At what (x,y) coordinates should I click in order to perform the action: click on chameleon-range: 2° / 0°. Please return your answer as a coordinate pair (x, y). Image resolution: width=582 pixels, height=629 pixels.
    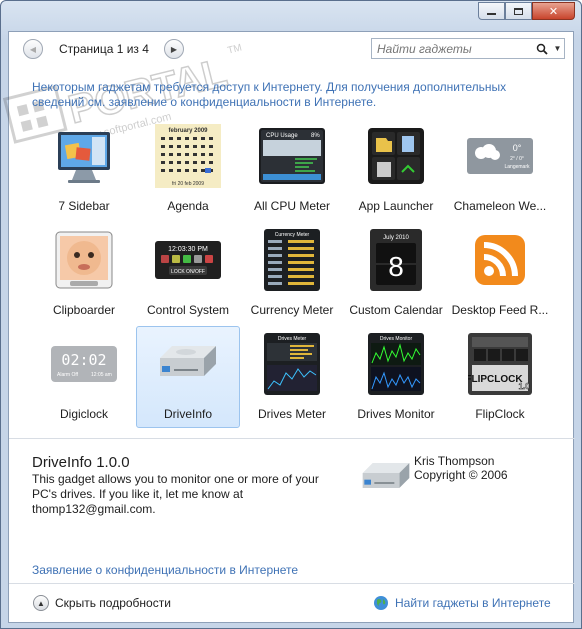
    Looking at the image, I should click on (517, 159).